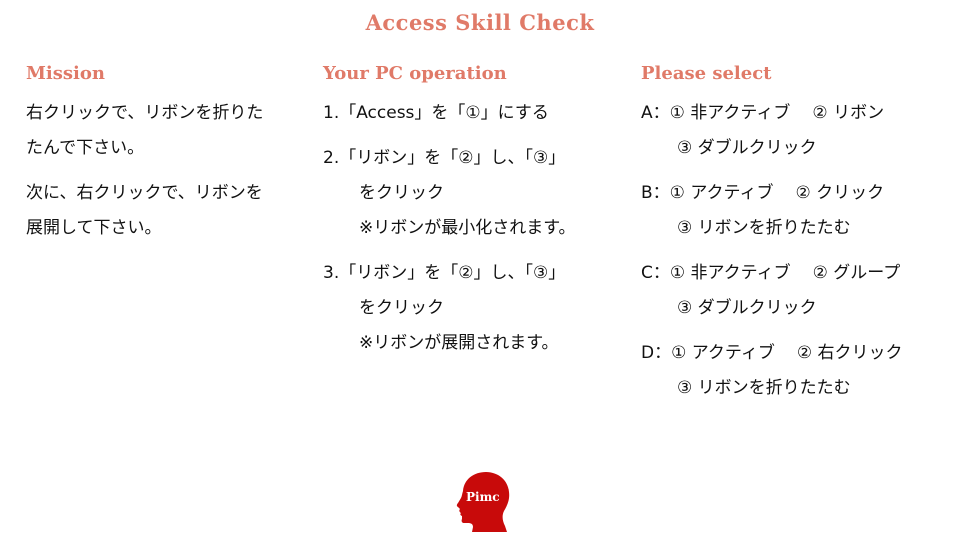 The width and height of the screenshot is (960, 538). What do you see at coordinates (94, 228) in the screenshot?
I see `mission-line: 展開して下さい。` at bounding box center [94, 228].